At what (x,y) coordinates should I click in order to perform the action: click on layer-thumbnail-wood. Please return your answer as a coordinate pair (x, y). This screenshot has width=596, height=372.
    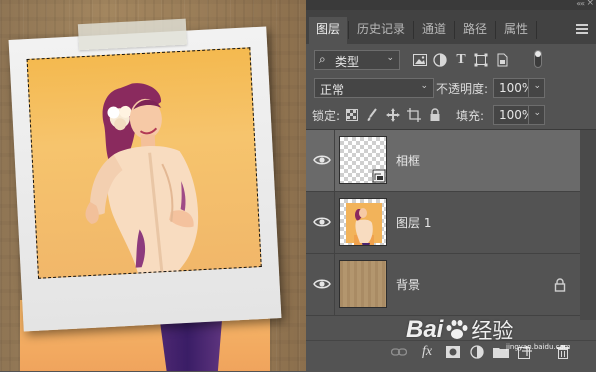
    Looking at the image, I should click on (363, 284).